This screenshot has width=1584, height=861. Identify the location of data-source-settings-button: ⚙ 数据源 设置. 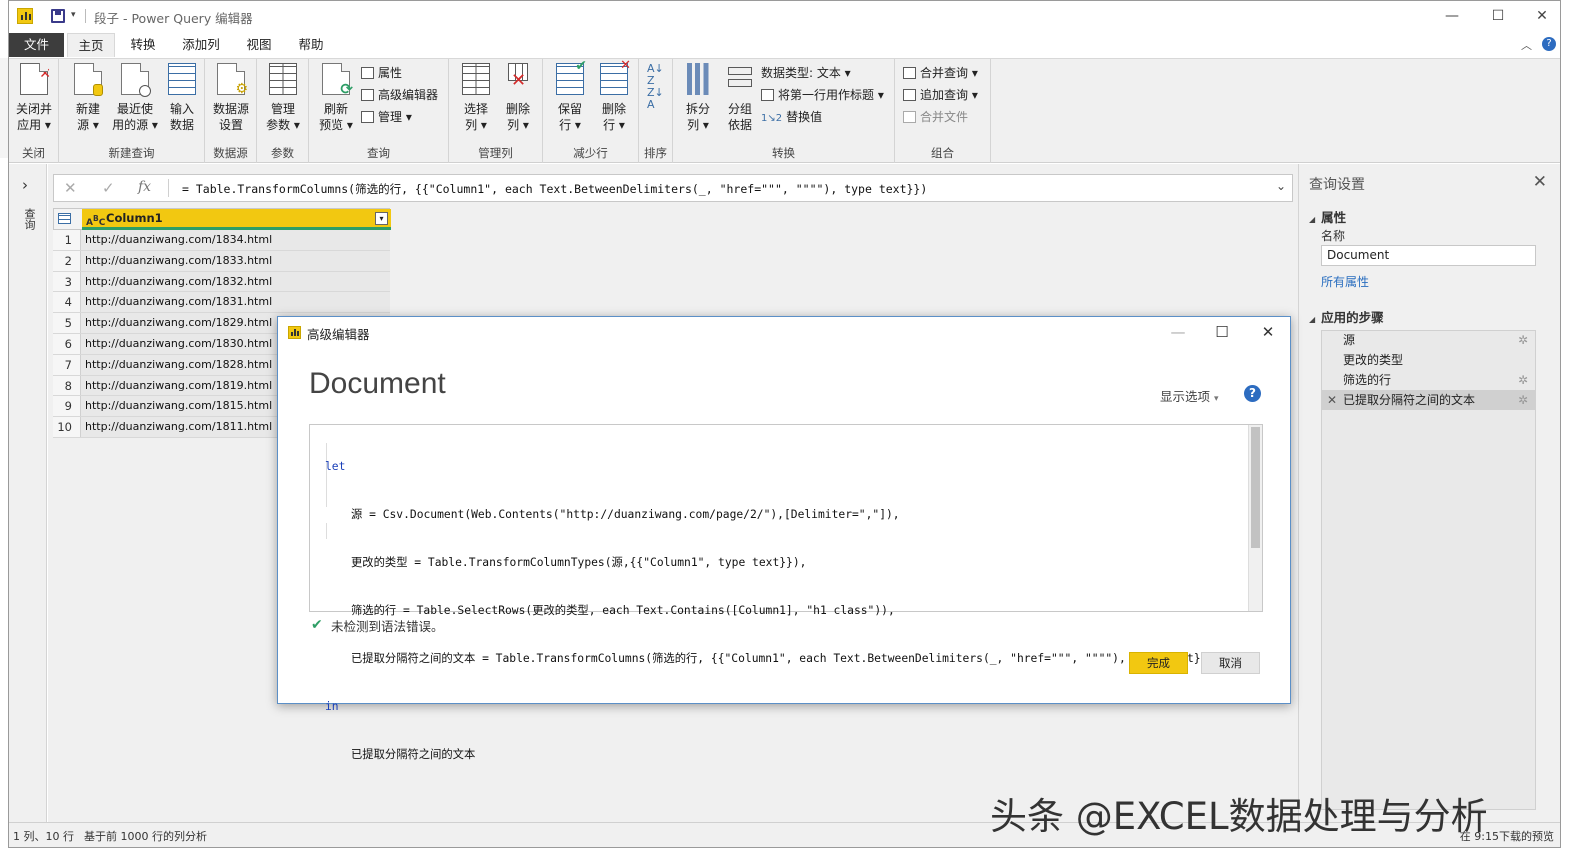
(231, 98).